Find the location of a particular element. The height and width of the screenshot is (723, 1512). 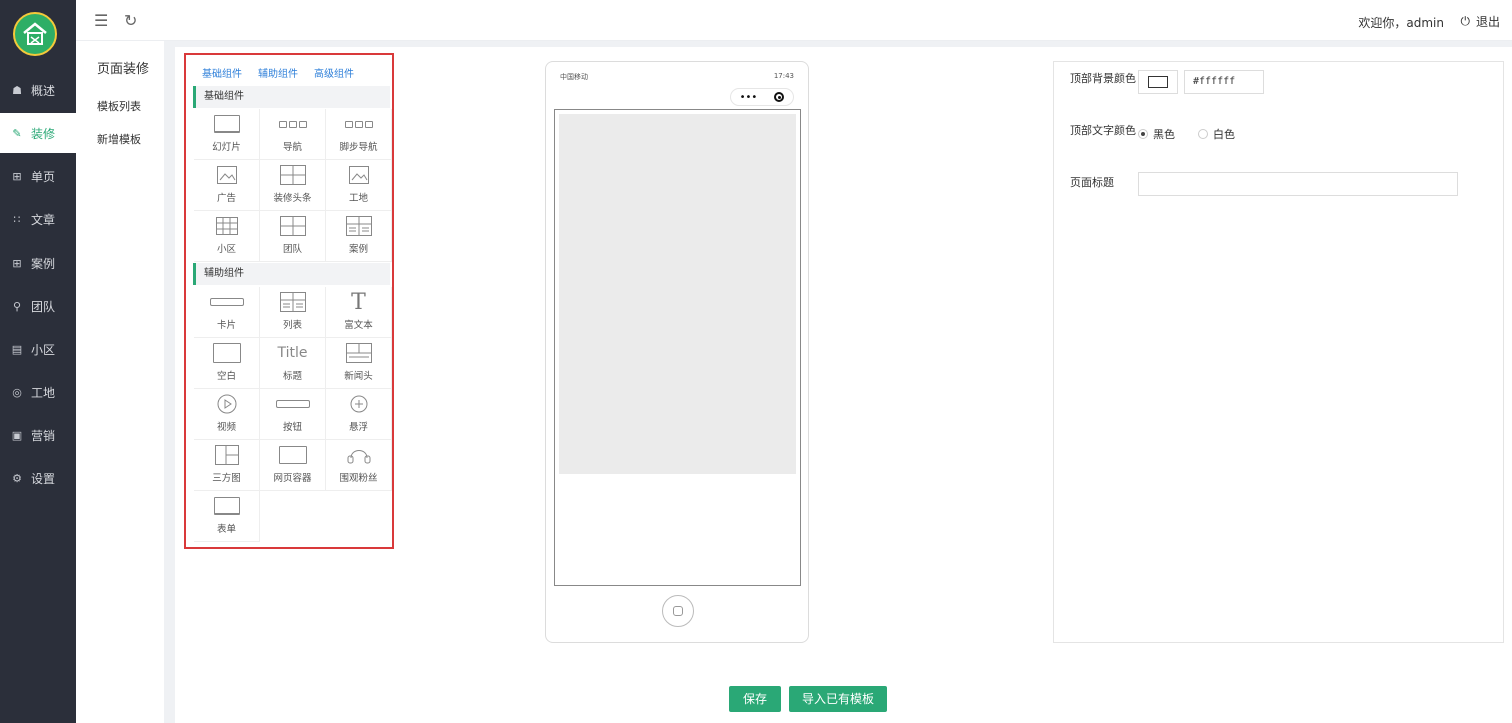

refresh-icon: ↻ is located at coordinates (130, 20).